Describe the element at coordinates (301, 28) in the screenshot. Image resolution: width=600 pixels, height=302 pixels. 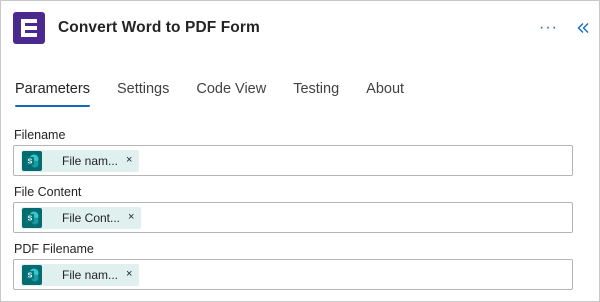
I see `panel-header: Convert Word to PDF Form ···` at that location.